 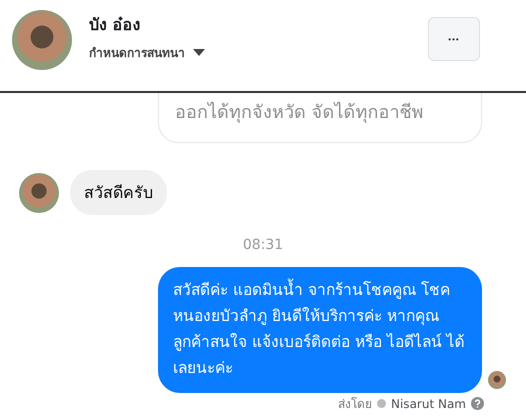 I want to click on caret-icon, so click(x=199, y=52).